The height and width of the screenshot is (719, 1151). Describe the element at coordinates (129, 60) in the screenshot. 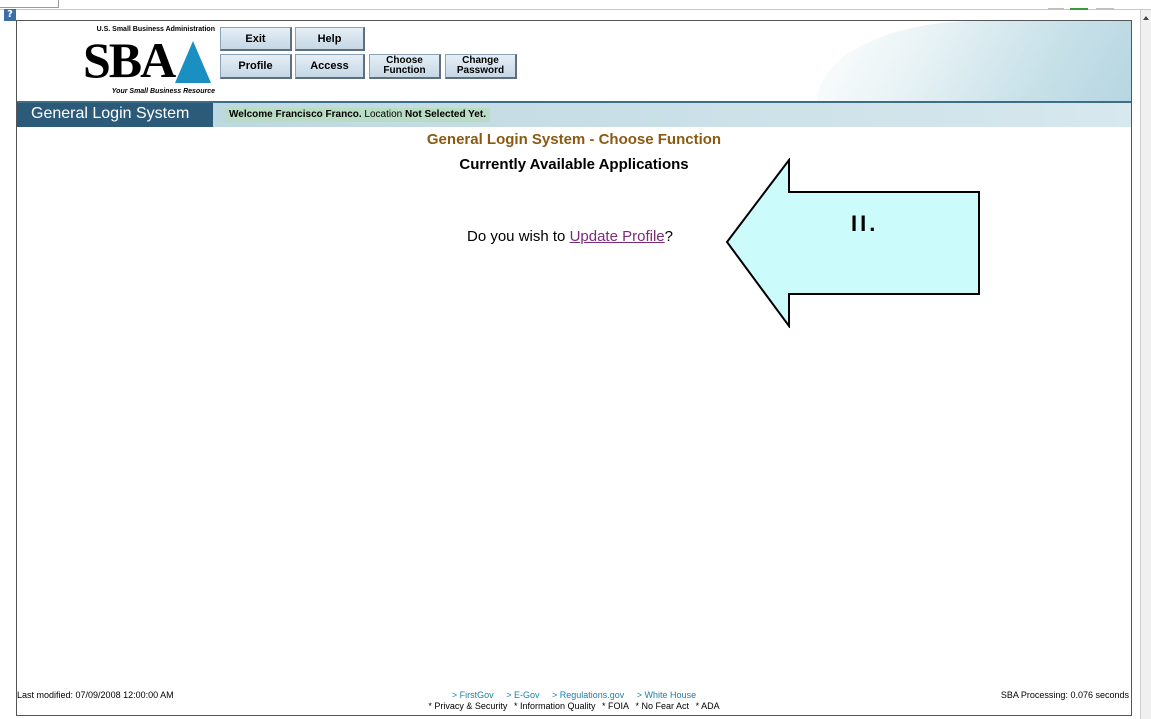

I see `sba-letters: SBA` at that location.